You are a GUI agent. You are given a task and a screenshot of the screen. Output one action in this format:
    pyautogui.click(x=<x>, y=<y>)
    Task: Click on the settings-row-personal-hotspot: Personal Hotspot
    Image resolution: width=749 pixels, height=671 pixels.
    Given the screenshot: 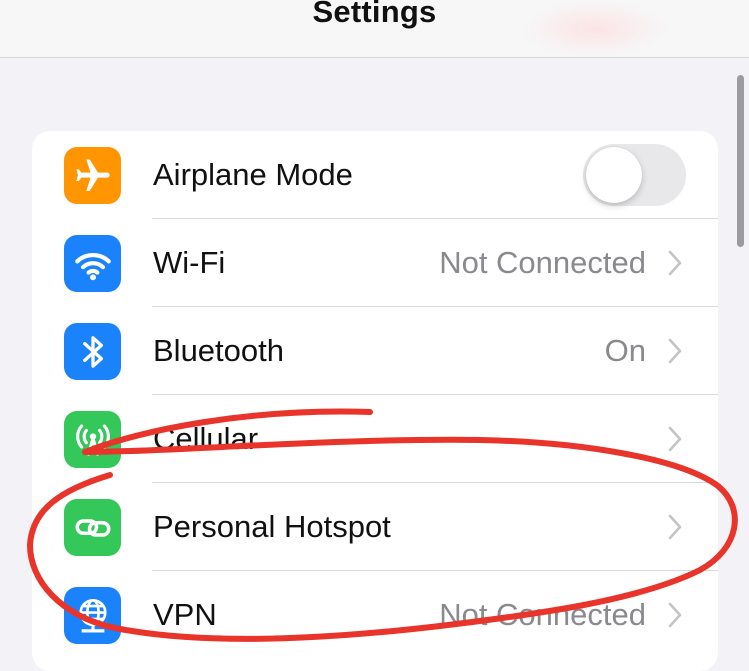 What is the action you would take?
    pyautogui.click(x=375, y=527)
    